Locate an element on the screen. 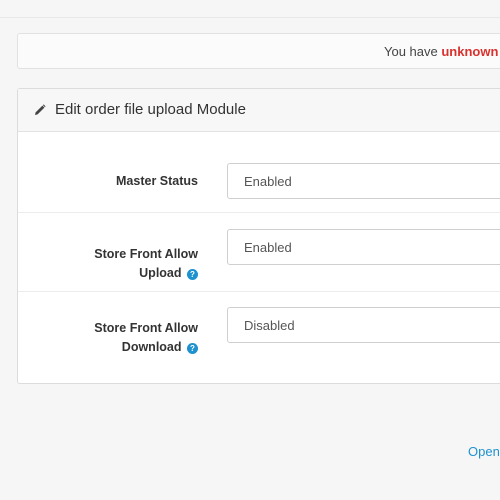  footer-link: Open is located at coordinates (484, 451).